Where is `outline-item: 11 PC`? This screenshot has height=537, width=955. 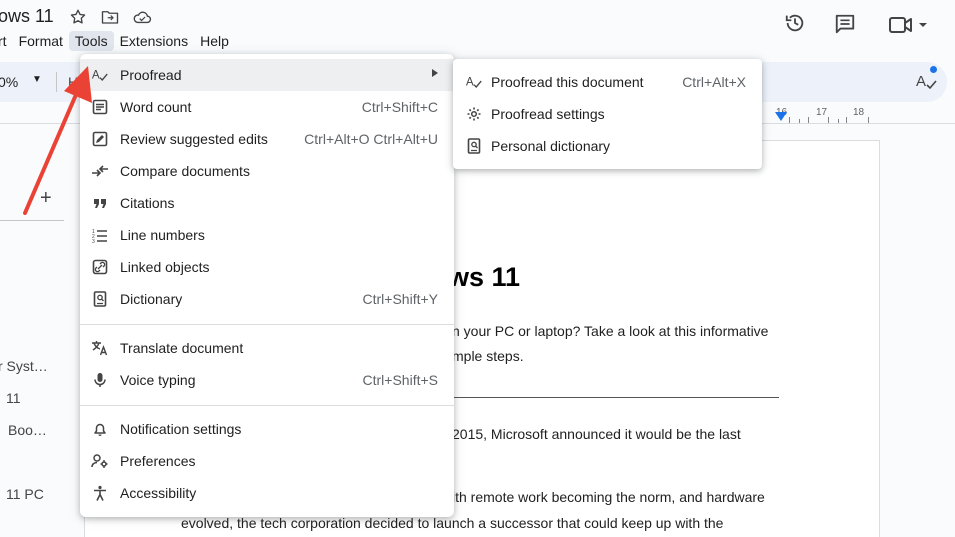 outline-item: 11 PC is located at coordinates (25, 494).